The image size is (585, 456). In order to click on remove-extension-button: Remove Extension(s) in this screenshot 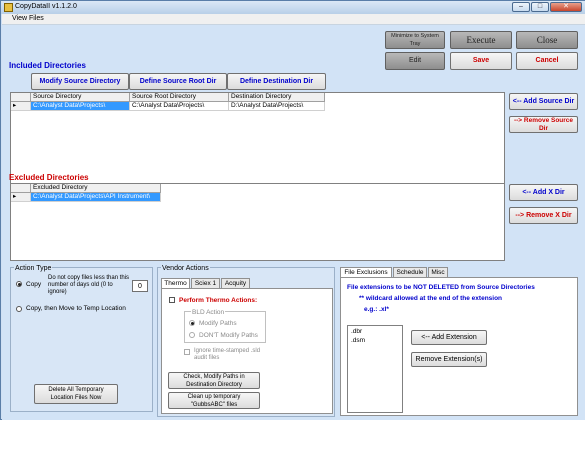, I will do `click(449, 359)`.